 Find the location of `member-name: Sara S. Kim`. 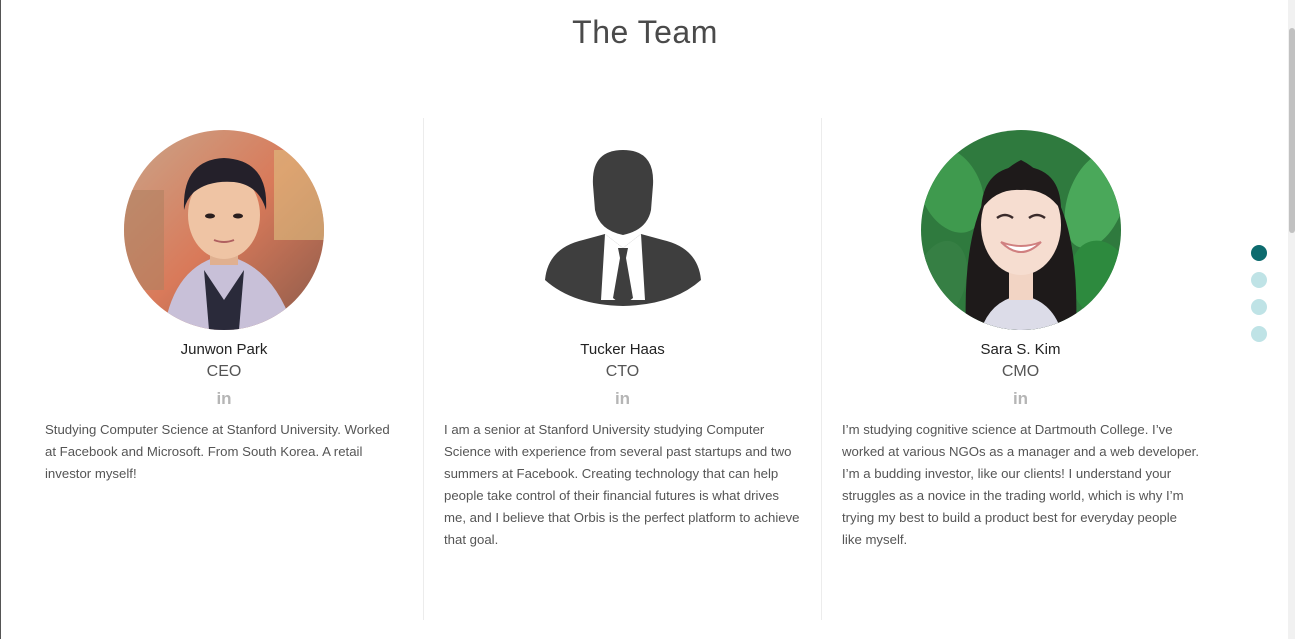

member-name: Sara S. Kim is located at coordinates (1020, 349).